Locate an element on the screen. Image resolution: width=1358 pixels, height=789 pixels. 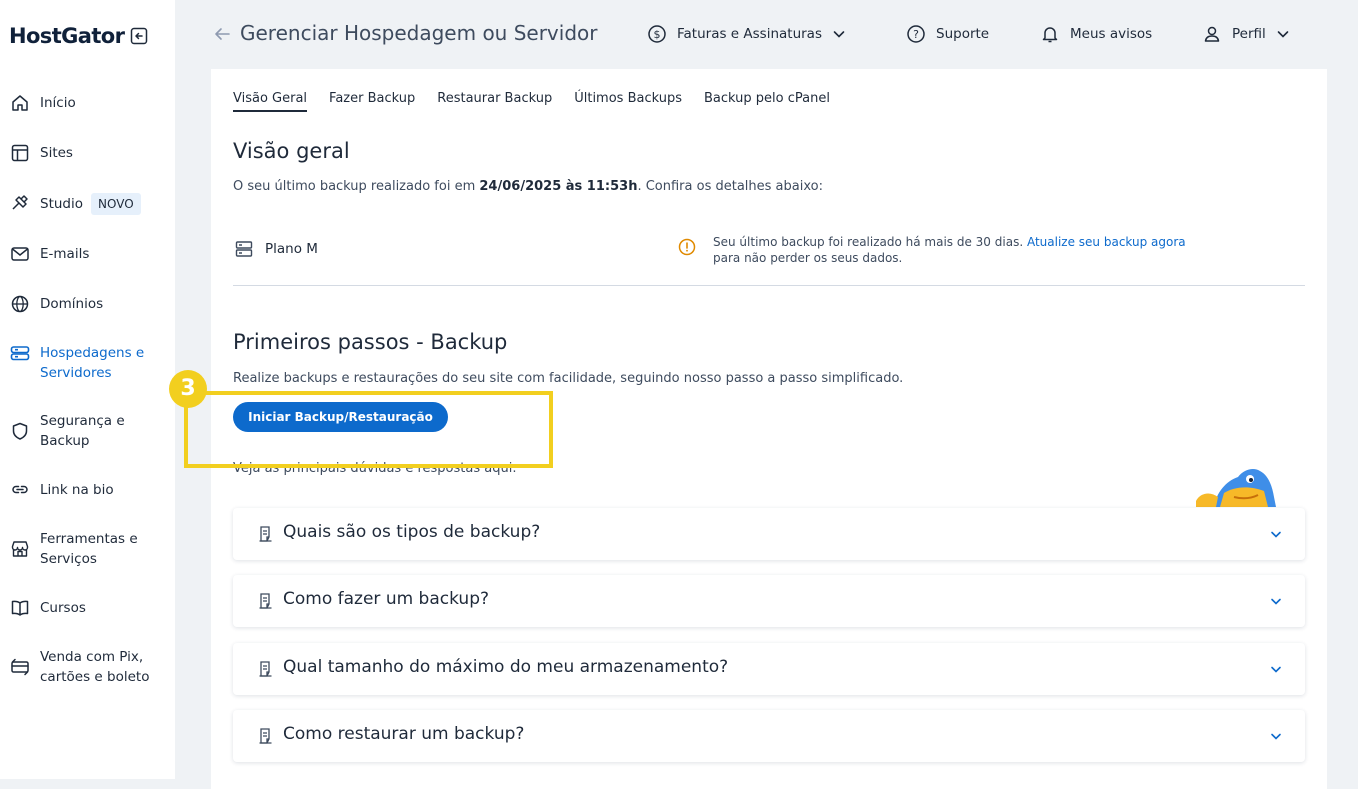
overview-title: Visão geral is located at coordinates (291, 151).